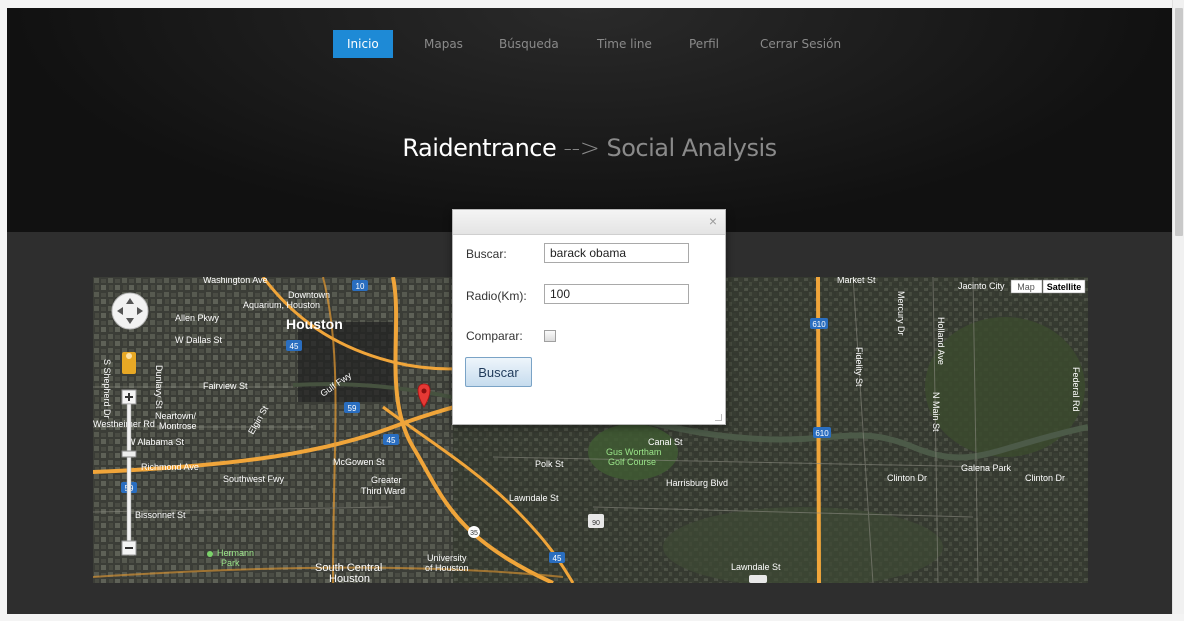 The image size is (1184, 621). What do you see at coordinates (981, 286) in the screenshot?
I see `label-jacinto-city: Jacinto City` at bounding box center [981, 286].